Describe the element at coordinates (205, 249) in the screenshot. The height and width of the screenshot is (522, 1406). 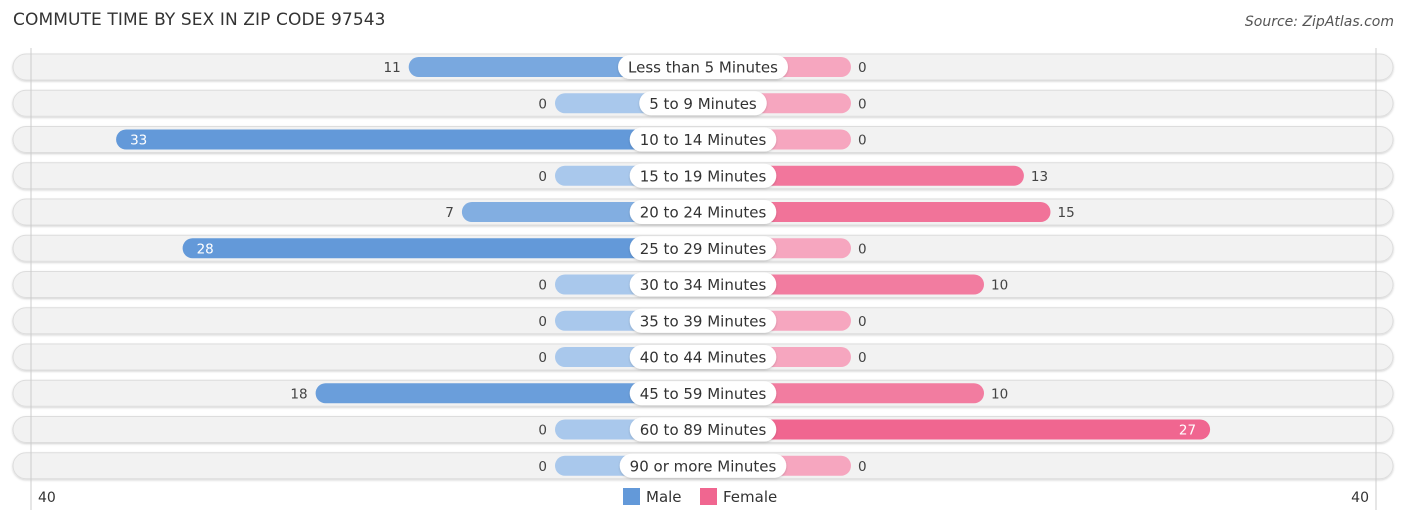
I see `male-value-label: 28` at that location.